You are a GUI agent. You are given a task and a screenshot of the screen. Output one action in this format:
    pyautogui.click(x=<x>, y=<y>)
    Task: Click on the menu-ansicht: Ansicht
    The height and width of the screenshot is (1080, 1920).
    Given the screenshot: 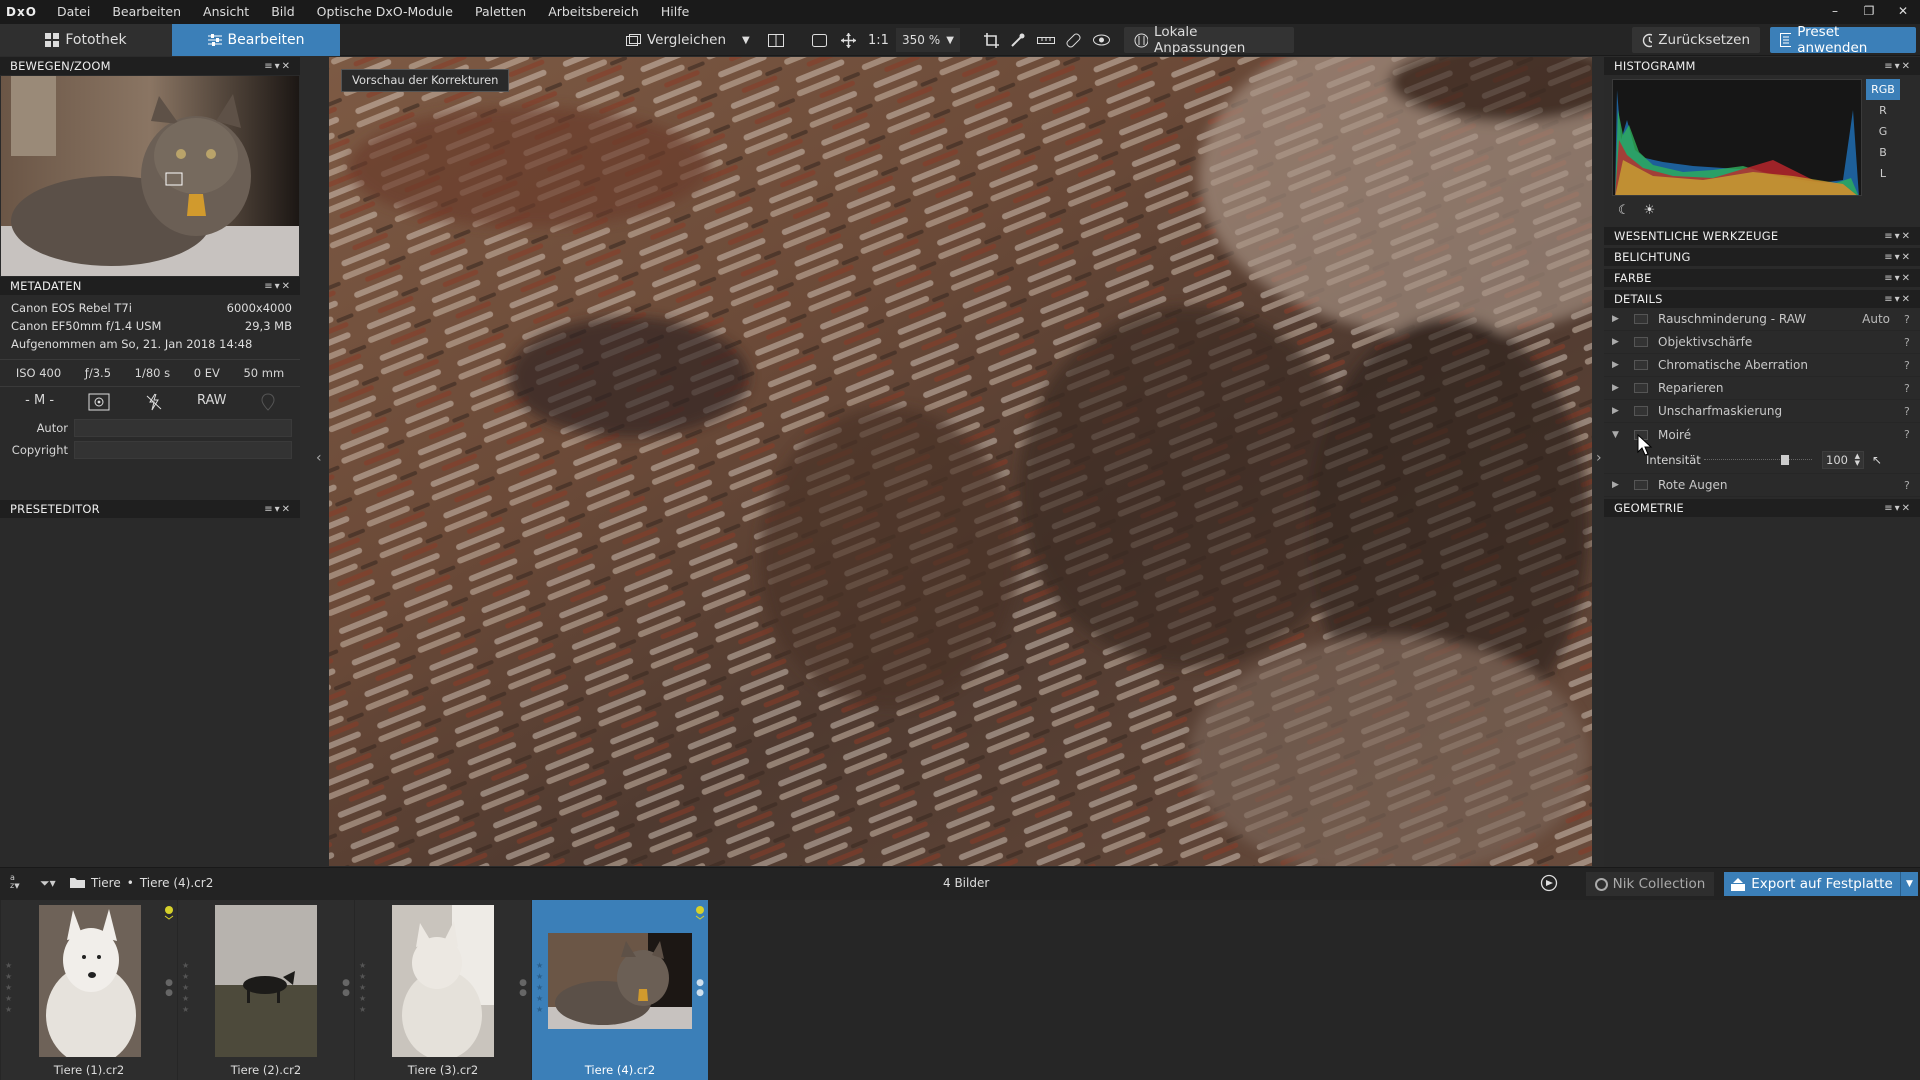 What is the action you would take?
    pyautogui.click(x=226, y=12)
    